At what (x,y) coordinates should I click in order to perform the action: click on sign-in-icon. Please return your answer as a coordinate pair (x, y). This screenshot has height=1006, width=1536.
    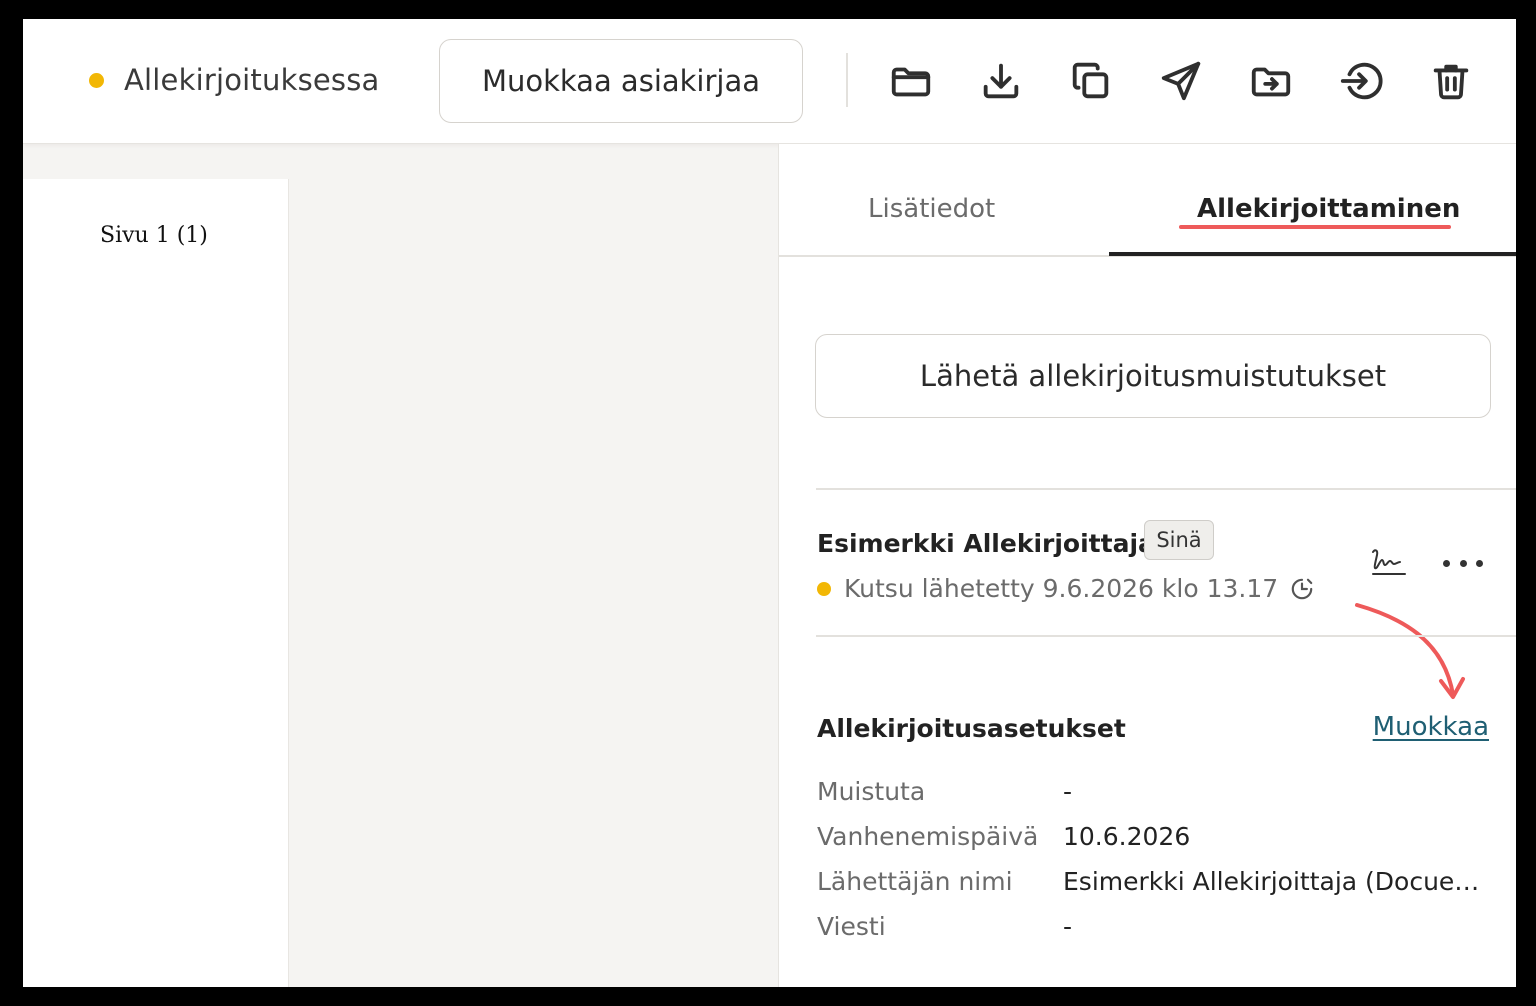
    Looking at the image, I should click on (1361, 81).